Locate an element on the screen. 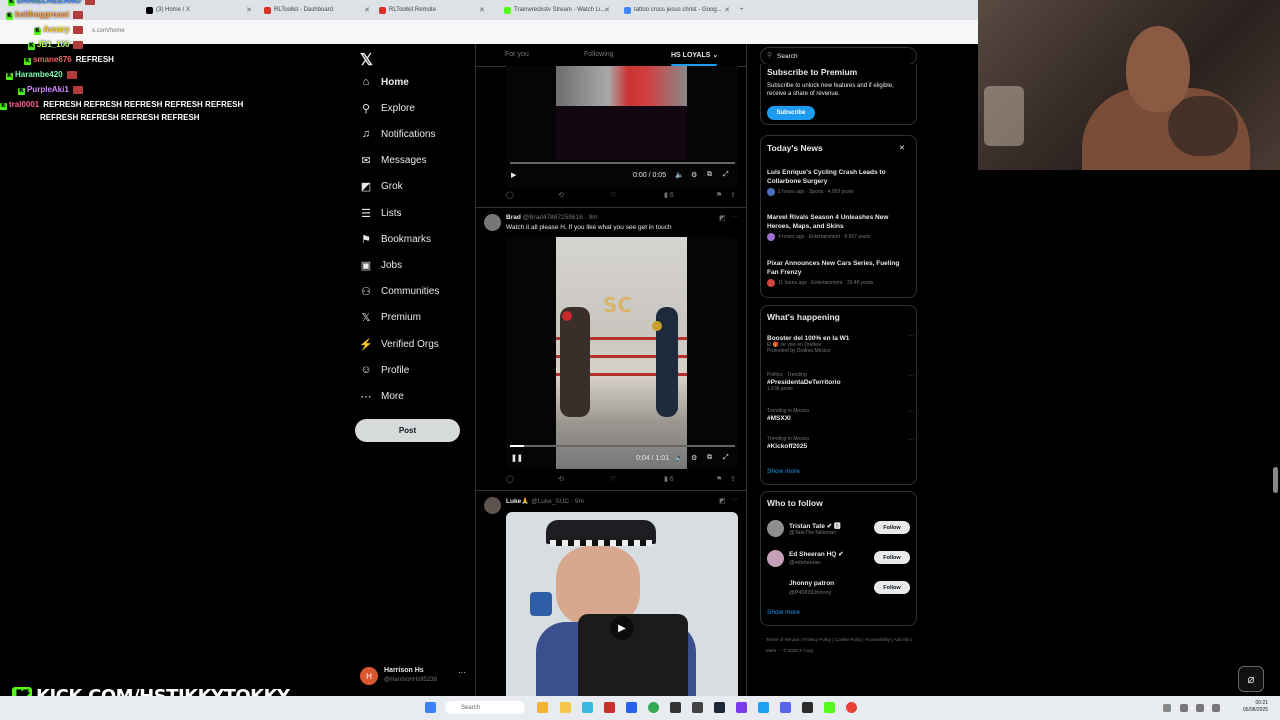  close-icon: ✕ is located at coordinates (902, 148).